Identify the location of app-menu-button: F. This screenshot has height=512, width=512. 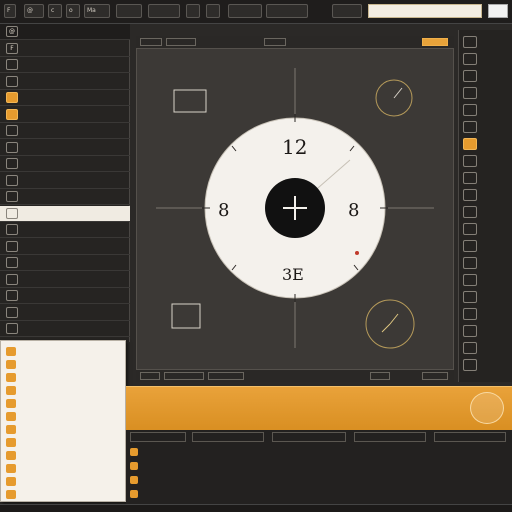
(10, 11).